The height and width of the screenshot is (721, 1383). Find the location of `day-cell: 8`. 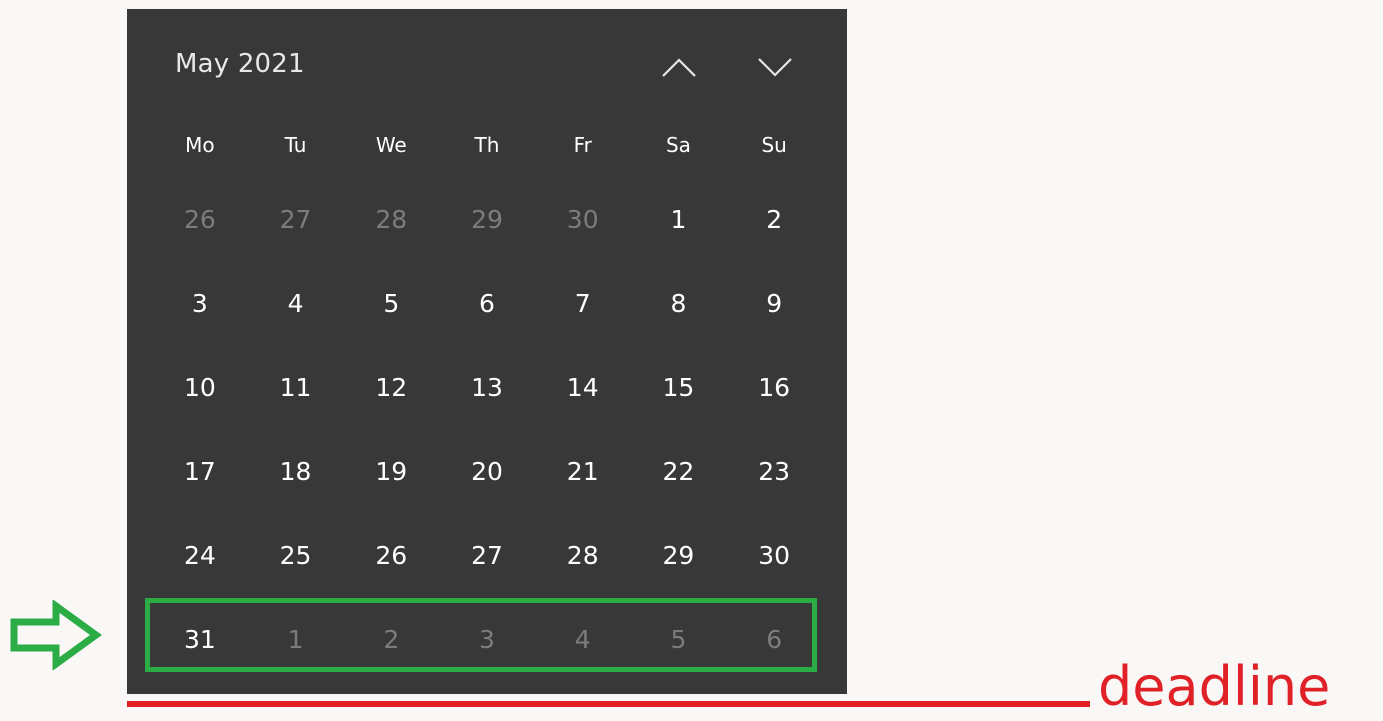

day-cell: 8 is located at coordinates (679, 303).